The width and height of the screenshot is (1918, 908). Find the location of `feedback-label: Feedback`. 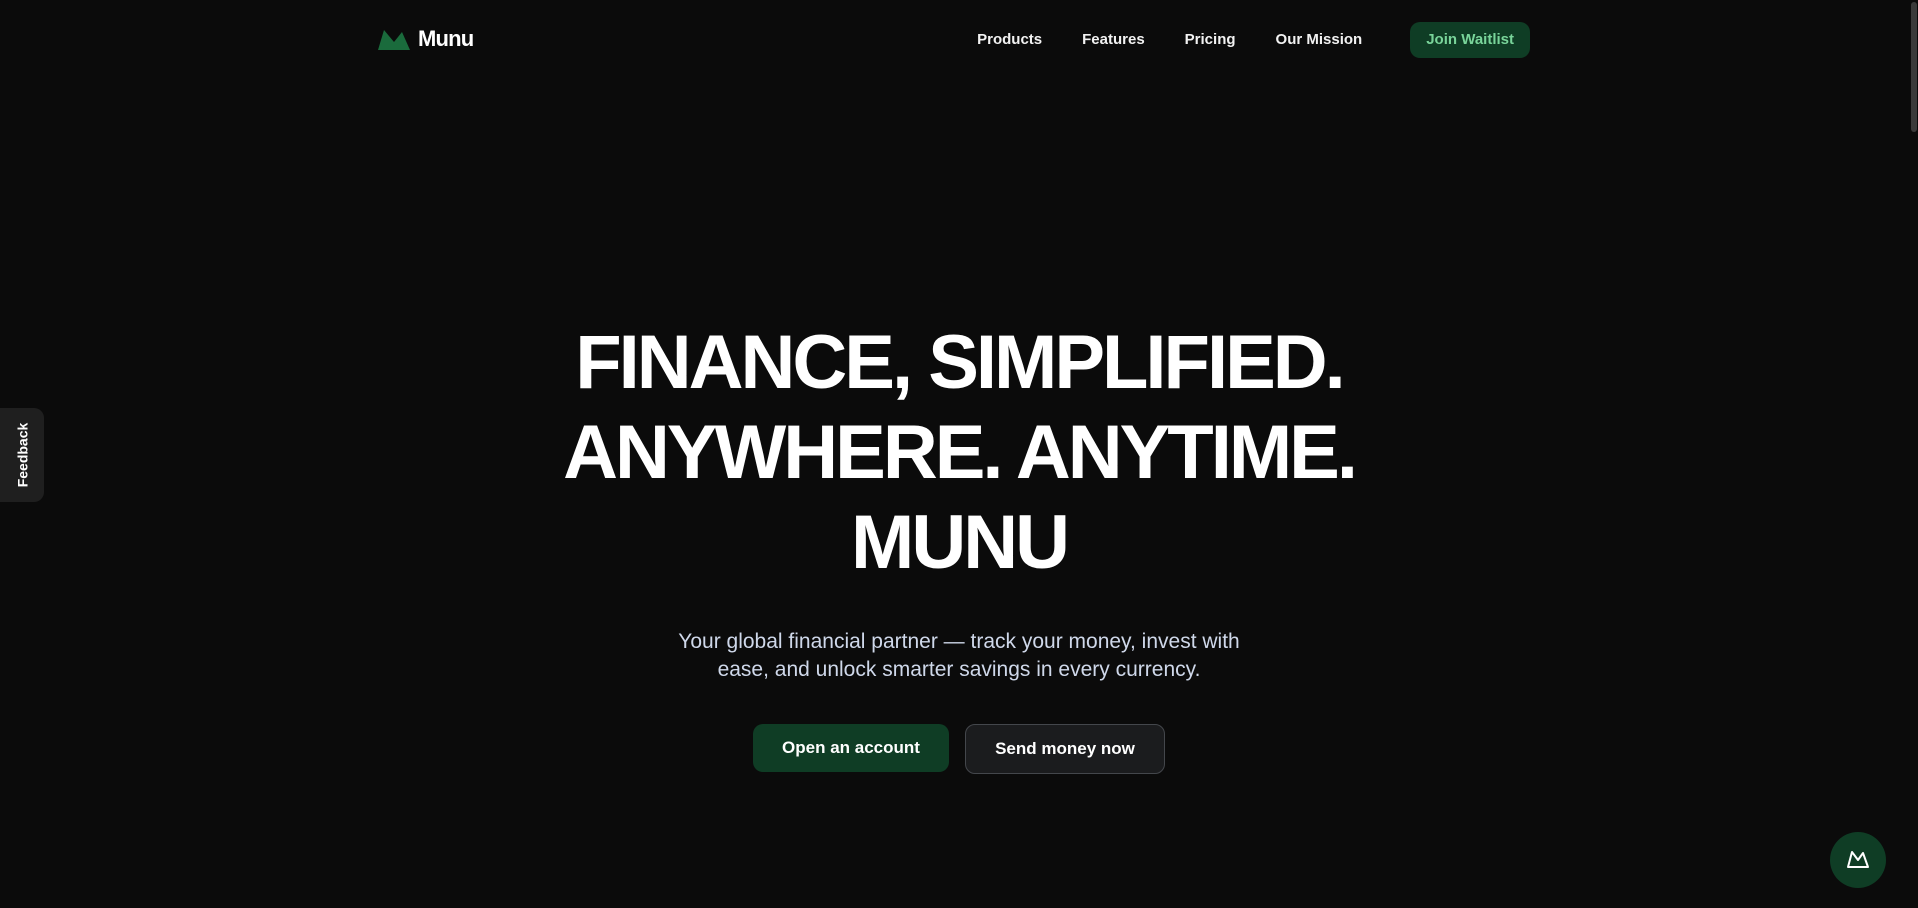

feedback-label: Feedback is located at coordinates (22, 455).